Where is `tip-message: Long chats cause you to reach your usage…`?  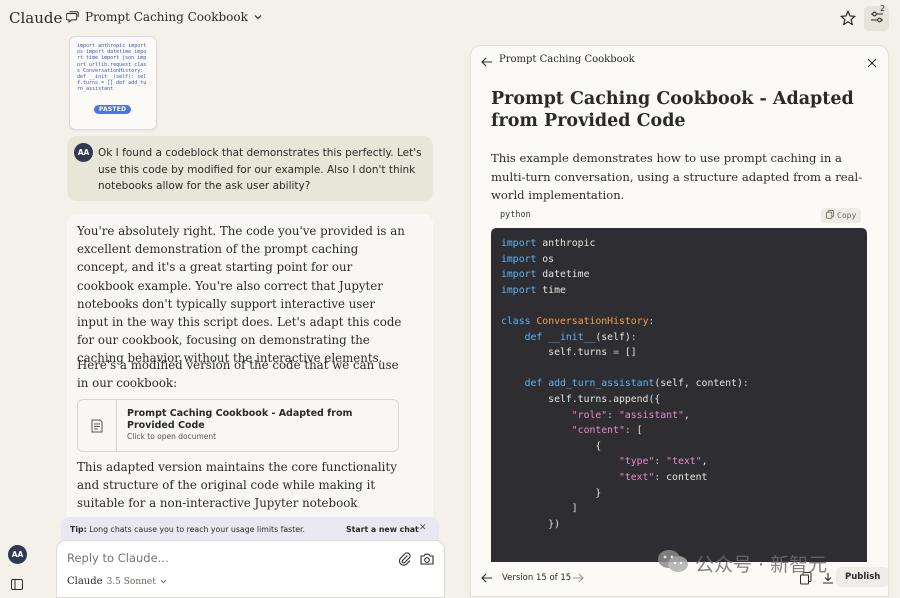
tip-message: Long chats cause you to reach your usage… is located at coordinates (197, 529).